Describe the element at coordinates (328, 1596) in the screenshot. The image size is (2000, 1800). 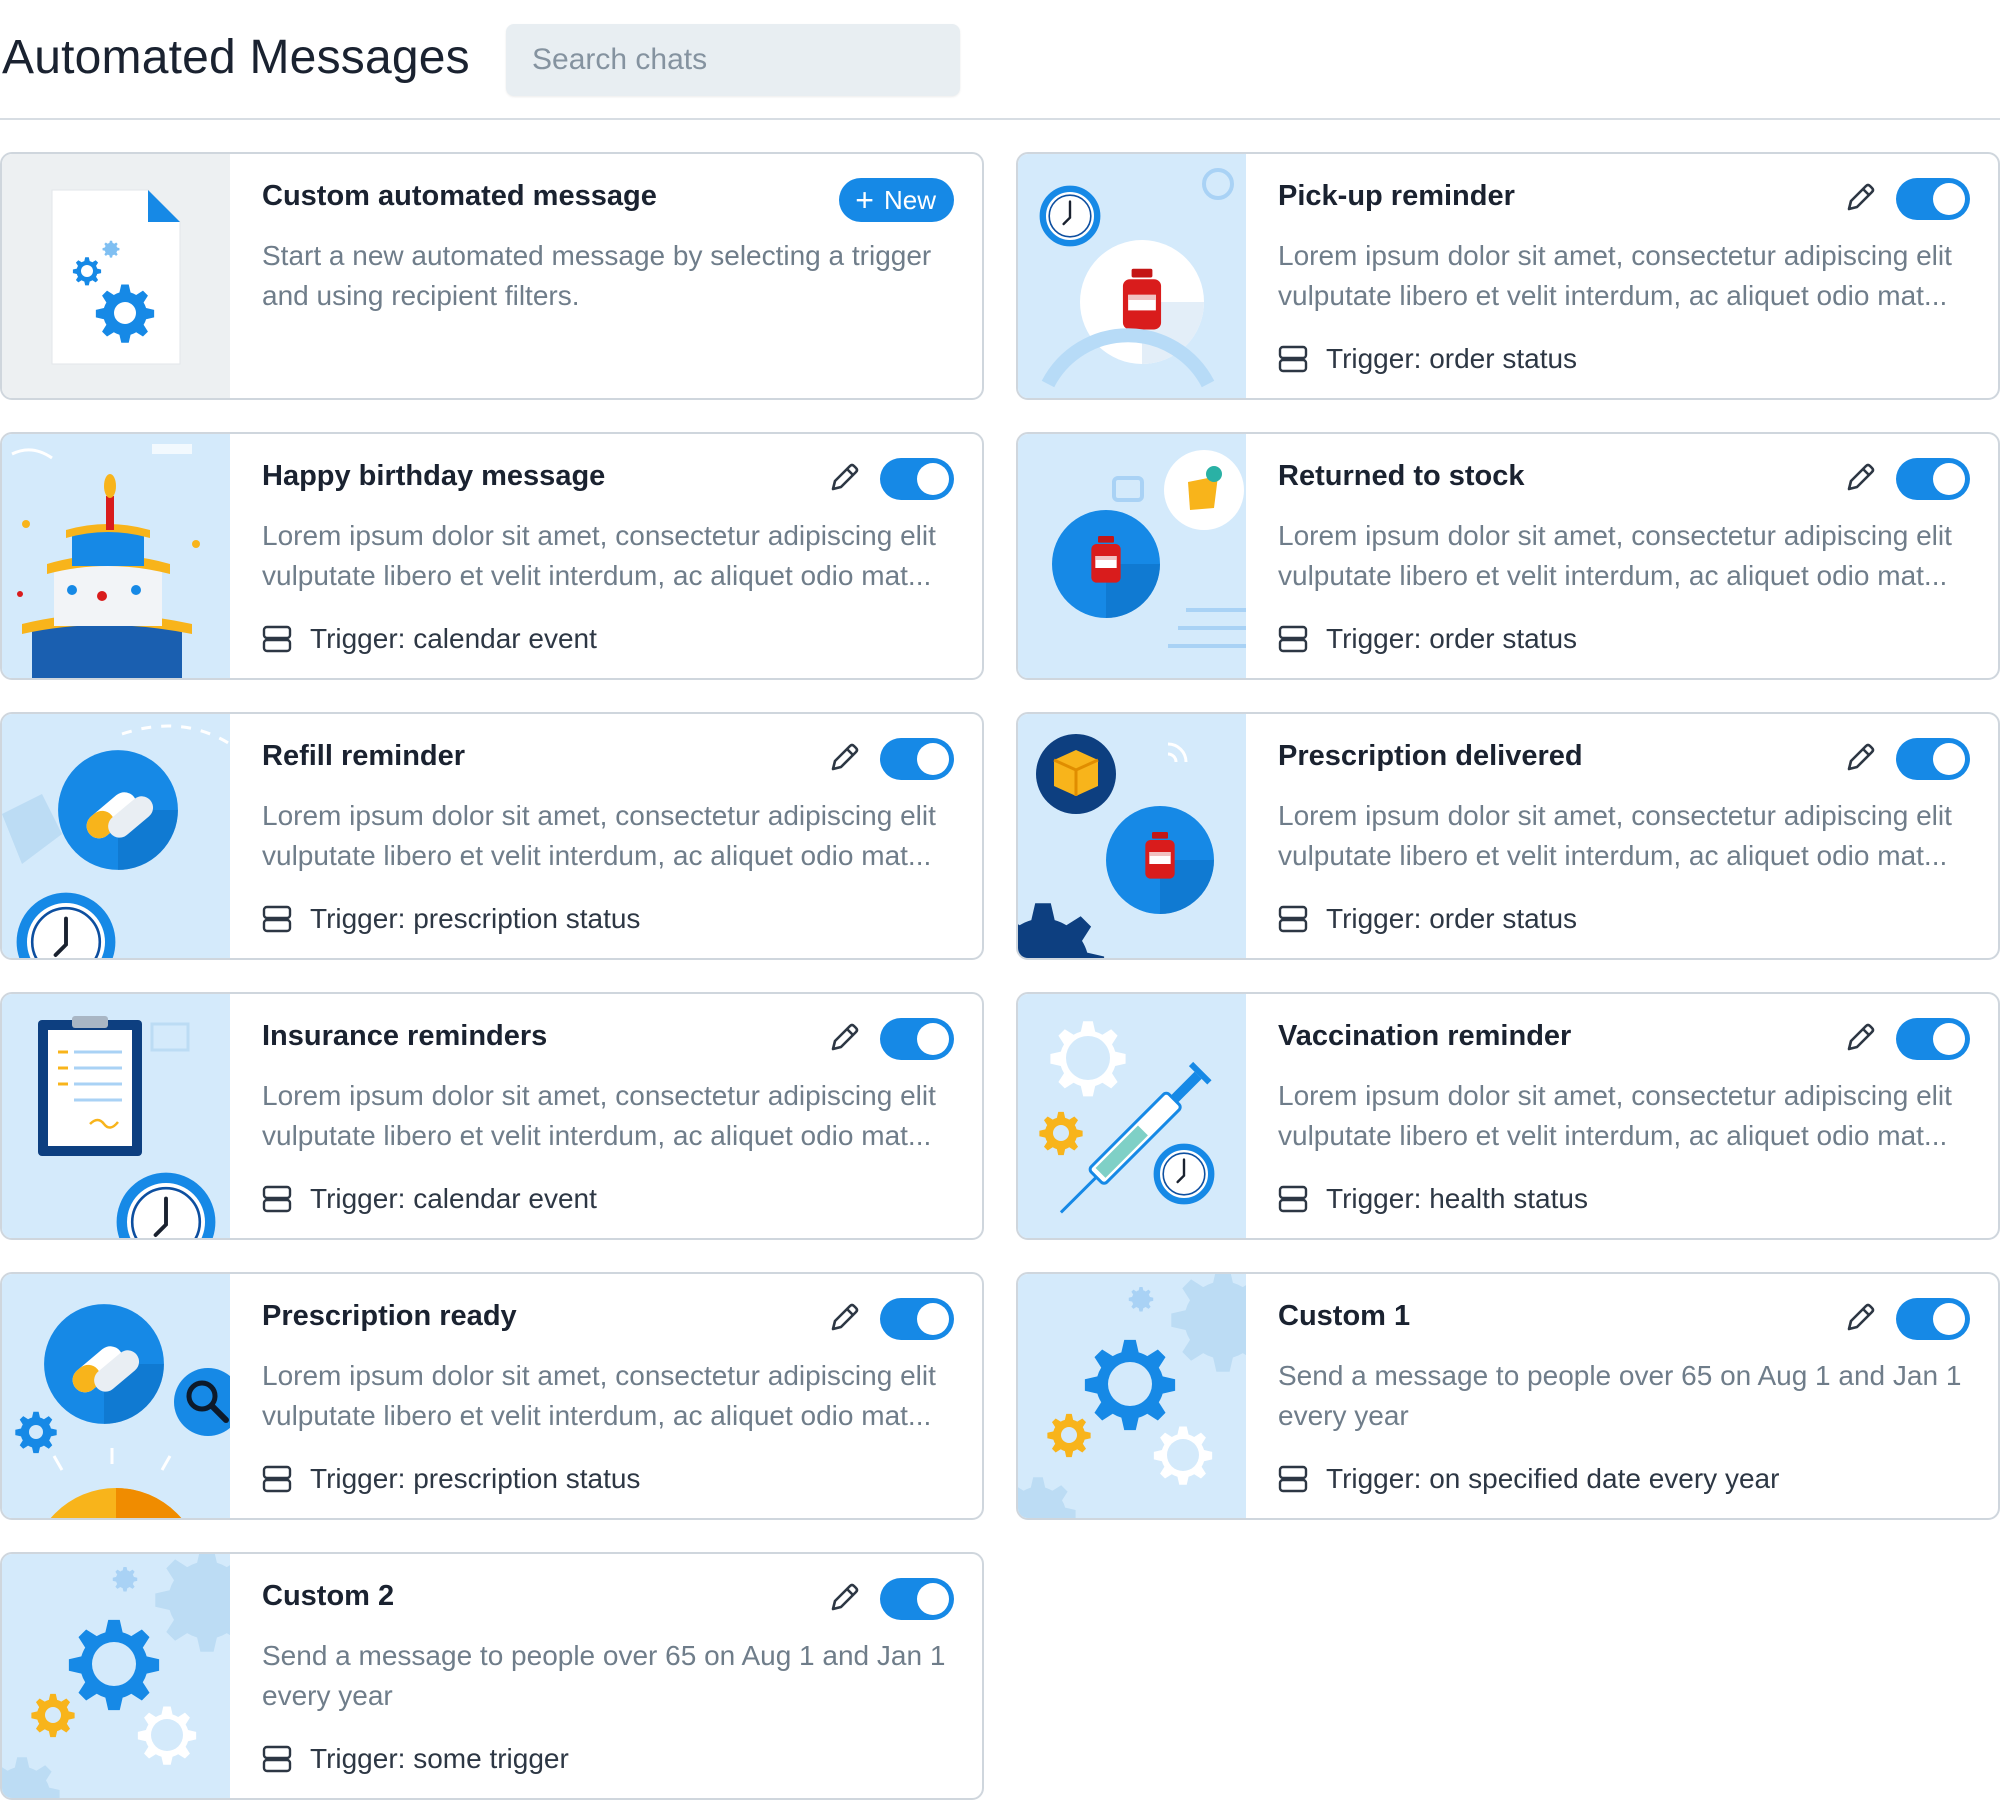
I see `card-title: Custom 2` at that location.